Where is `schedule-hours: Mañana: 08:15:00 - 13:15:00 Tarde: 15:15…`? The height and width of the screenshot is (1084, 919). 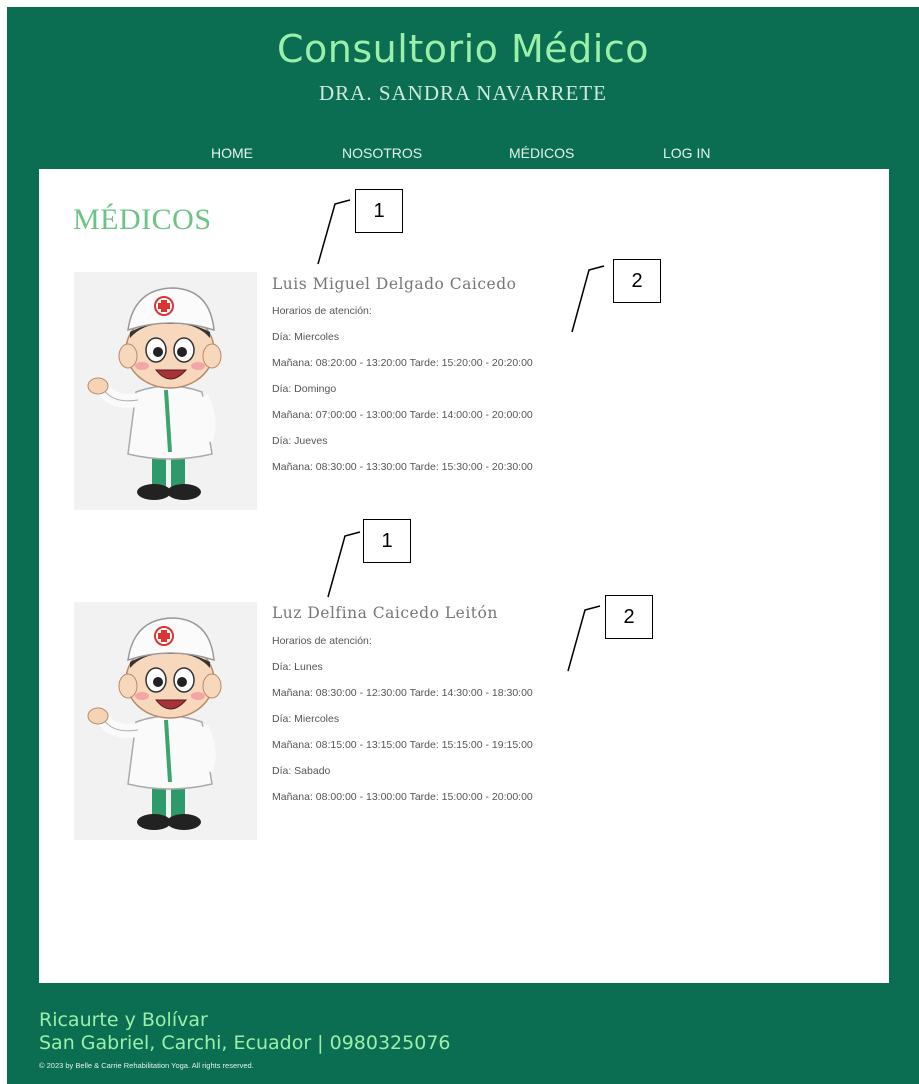 schedule-hours: Mañana: 08:15:00 - 13:15:00 Tarde: 15:15… is located at coordinates (402, 745).